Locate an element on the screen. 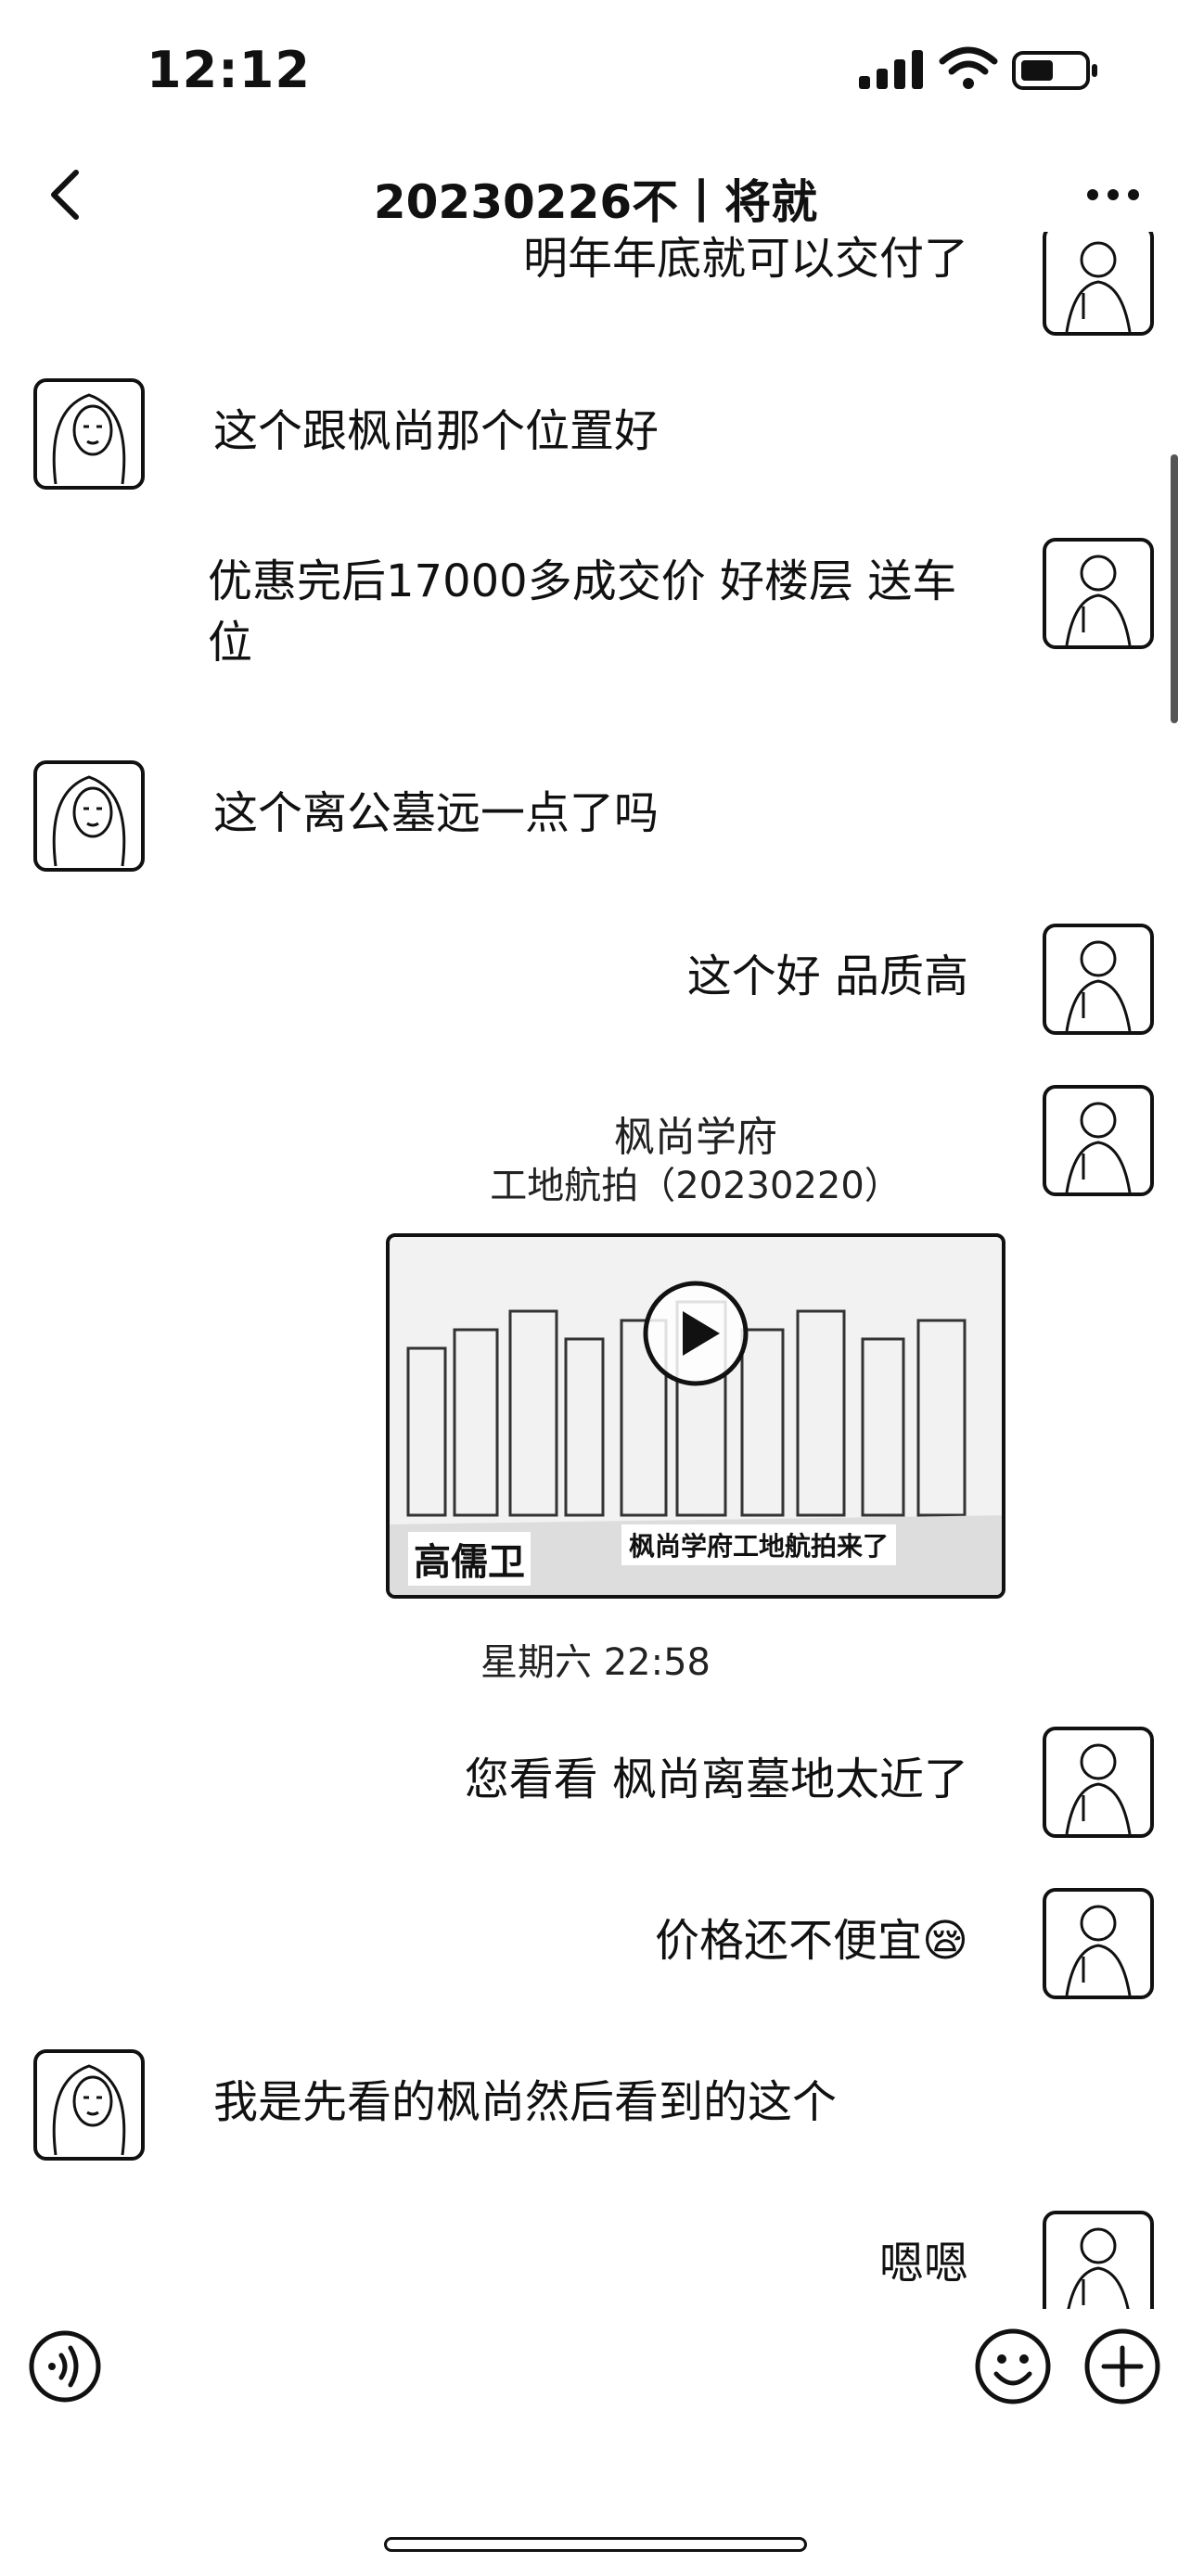 This screenshot has width=1191, height=2576. home-indicator is located at coordinates (595, 2544).